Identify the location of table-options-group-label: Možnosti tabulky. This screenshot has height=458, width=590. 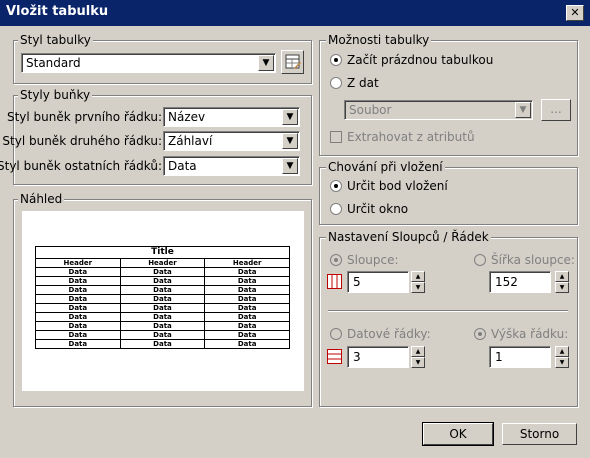
(379, 40).